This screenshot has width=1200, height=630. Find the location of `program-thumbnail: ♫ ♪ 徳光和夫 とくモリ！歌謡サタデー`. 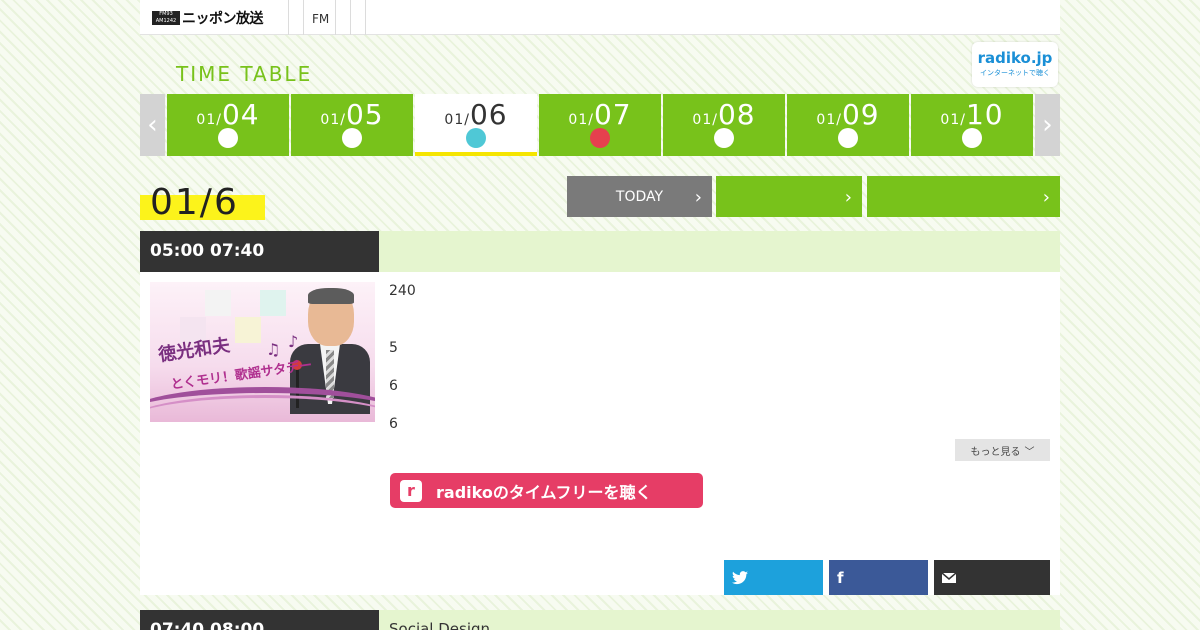

program-thumbnail: ♫ ♪ 徳光和夫 とくモリ！歌謡サタデー is located at coordinates (262, 352).